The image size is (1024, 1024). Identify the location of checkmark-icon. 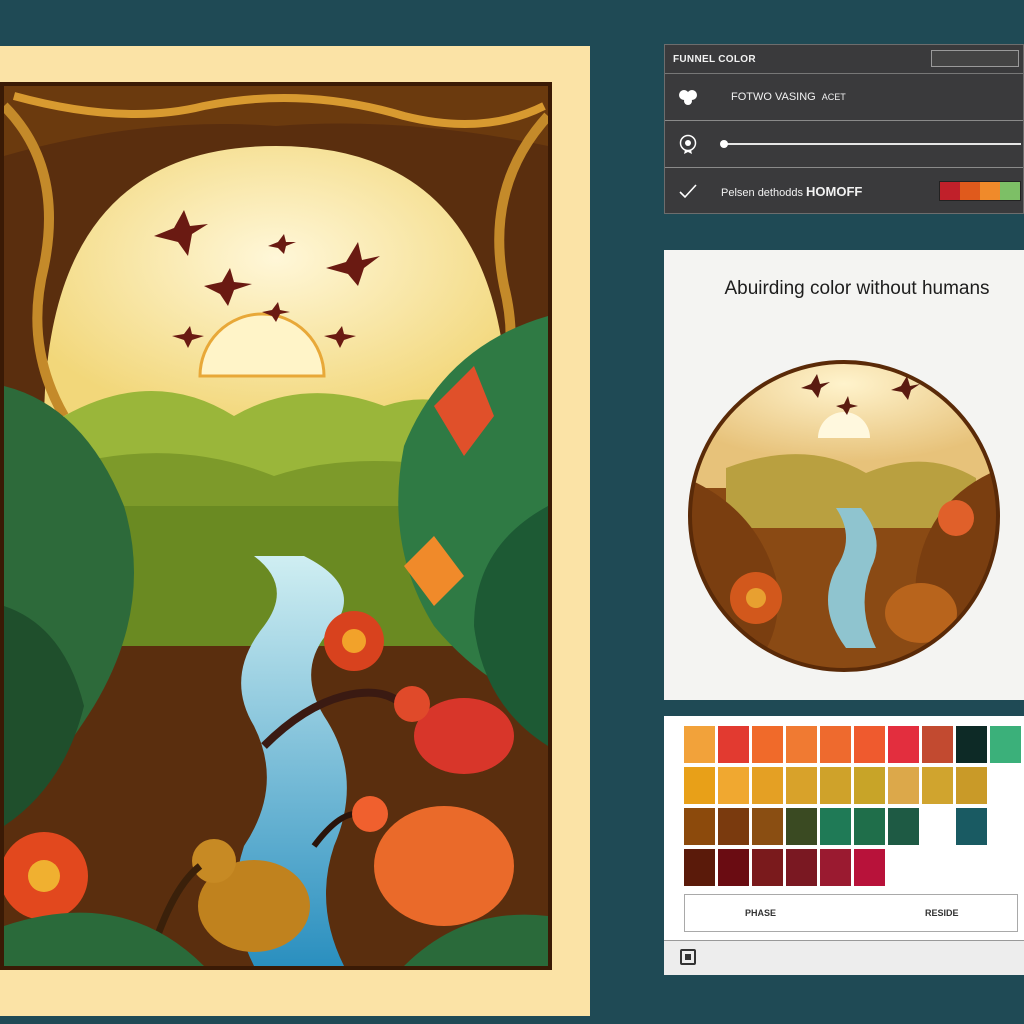
(688, 191).